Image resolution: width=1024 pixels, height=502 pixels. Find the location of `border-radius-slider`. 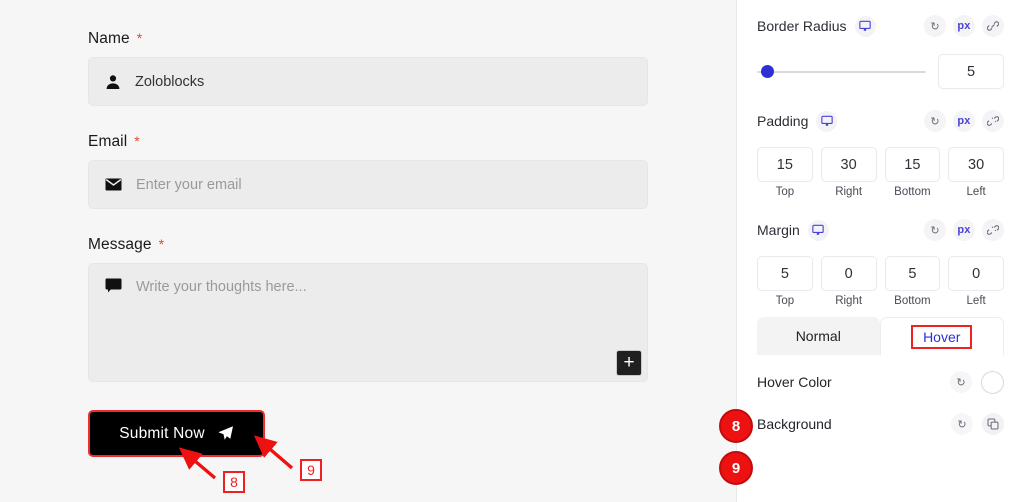

border-radius-slider is located at coordinates (841, 72).